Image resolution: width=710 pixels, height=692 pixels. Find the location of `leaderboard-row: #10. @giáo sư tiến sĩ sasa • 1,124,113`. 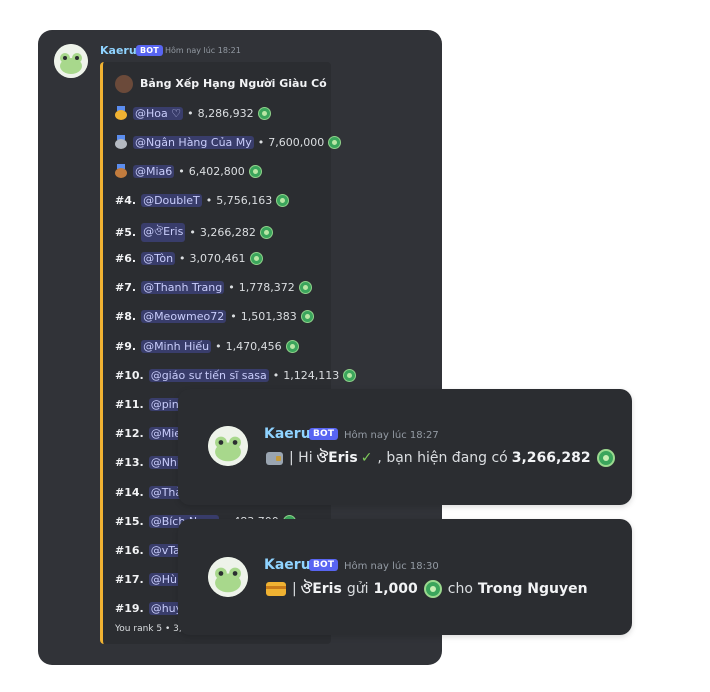

leaderboard-row: #10. @giáo sư tiến sĩ sasa • 1,124,113 is located at coordinates (236, 375).